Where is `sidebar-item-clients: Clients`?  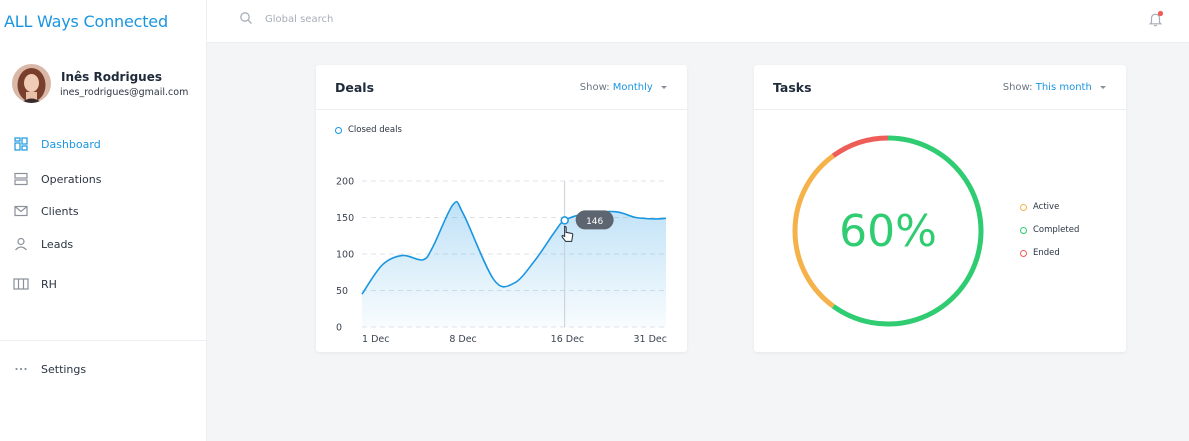
sidebar-item-clients: Clients is located at coordinates (46, 211).